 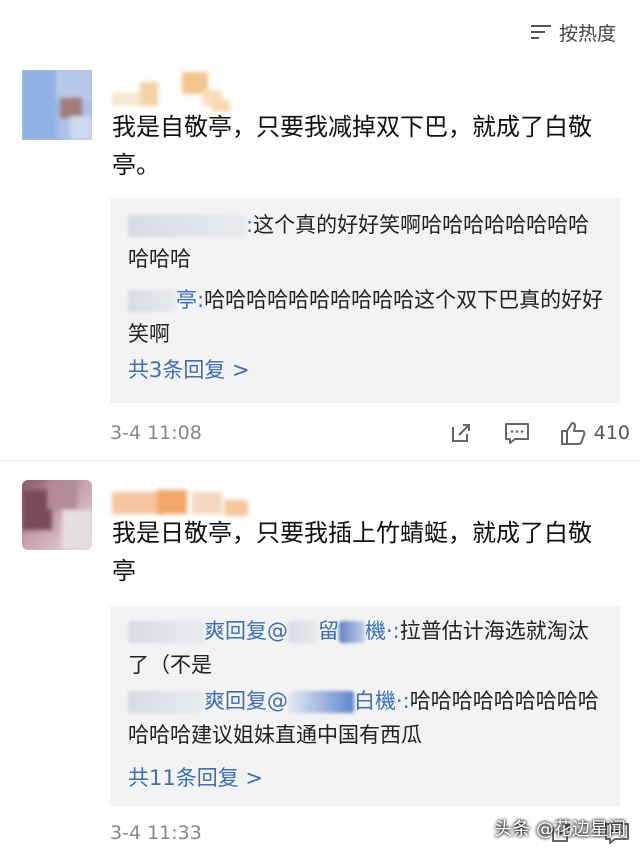 I want to click on reply-mention: 留, so click(x=328, y=631).